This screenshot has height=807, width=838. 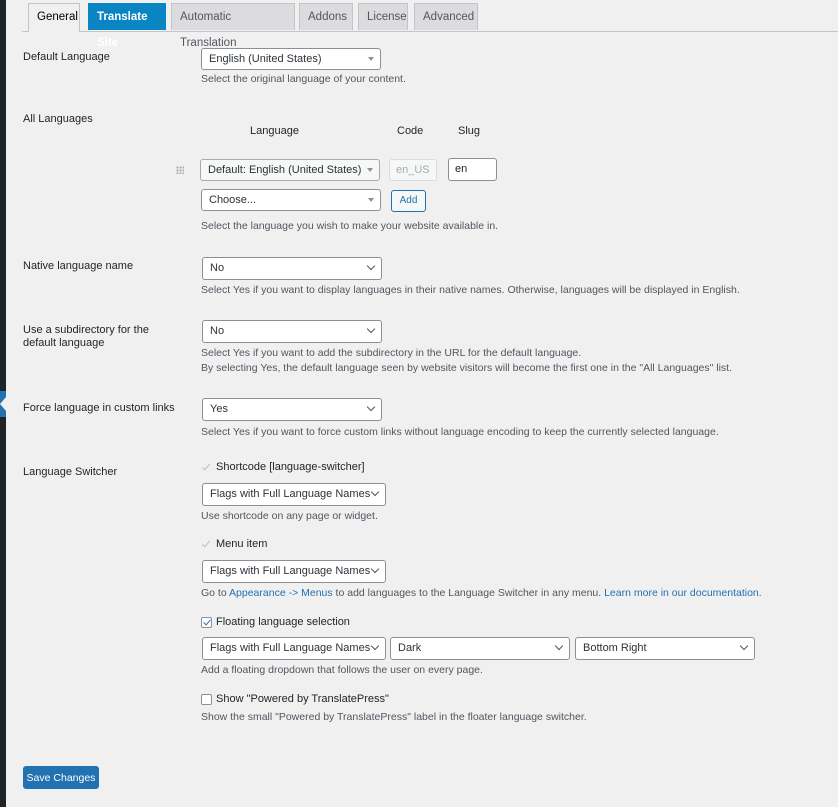 I want to click on default-language-value: English (United States), so click(x=265, y=59).